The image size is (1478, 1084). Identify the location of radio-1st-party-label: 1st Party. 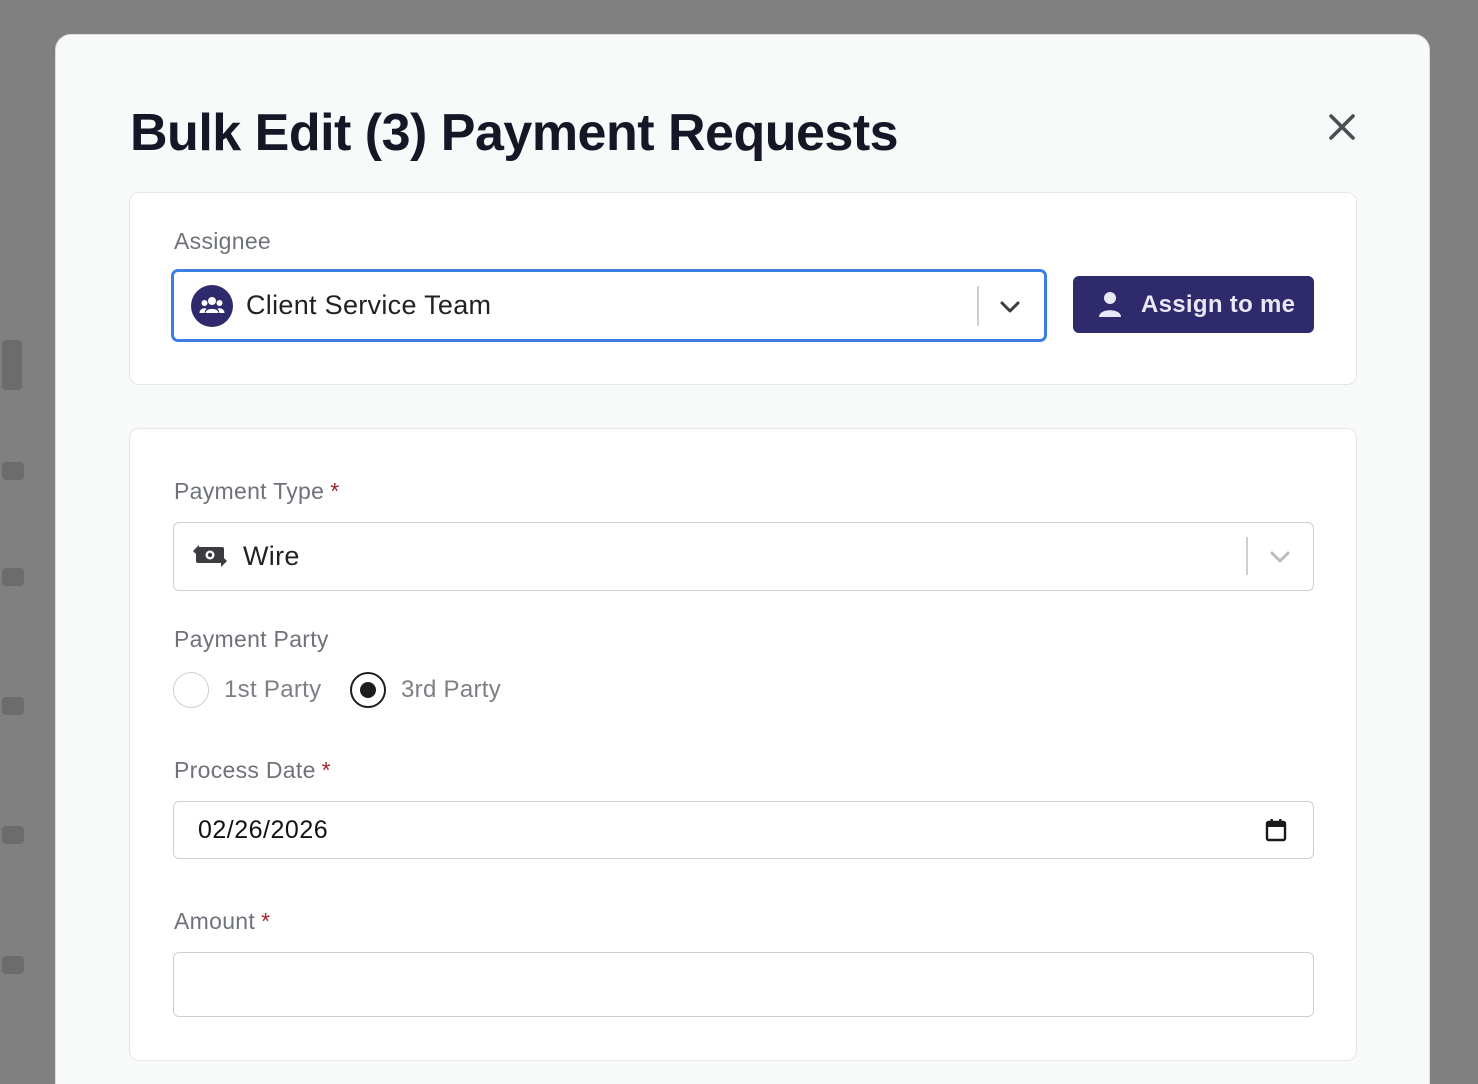
(273, 689).